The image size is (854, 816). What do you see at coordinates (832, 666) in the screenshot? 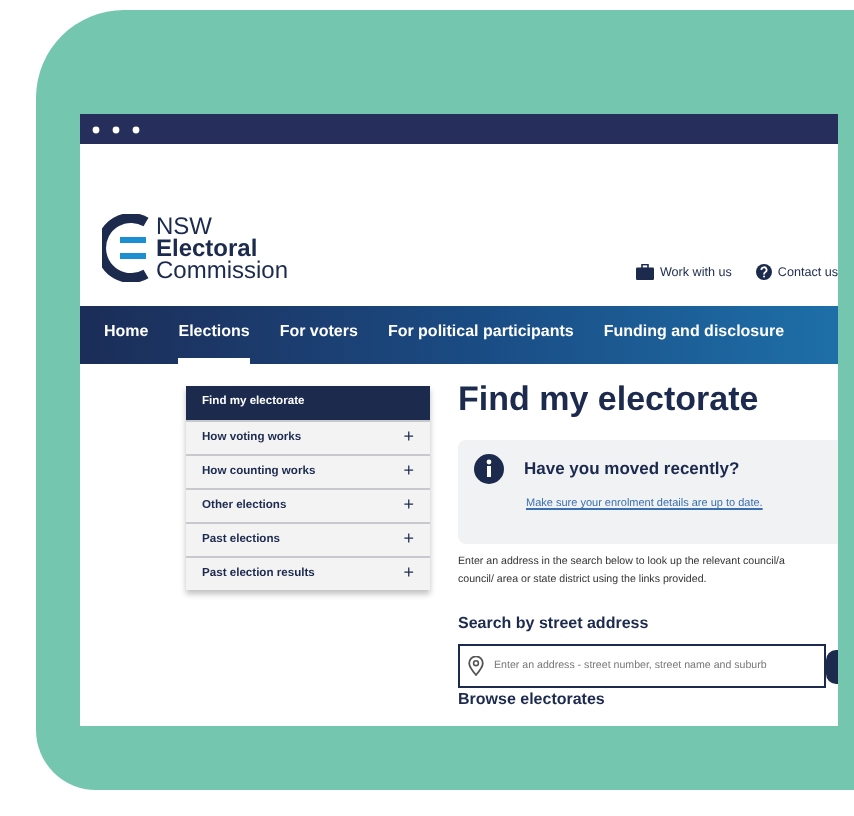
I see `search-button` at bounding box center [832, 666].